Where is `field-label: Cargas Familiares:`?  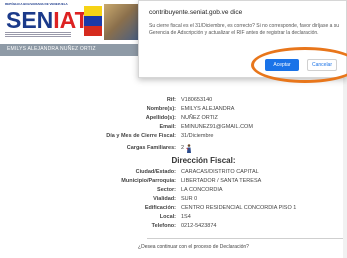
field-label: Cargas Familiares: is located at coordinates (151, 148).